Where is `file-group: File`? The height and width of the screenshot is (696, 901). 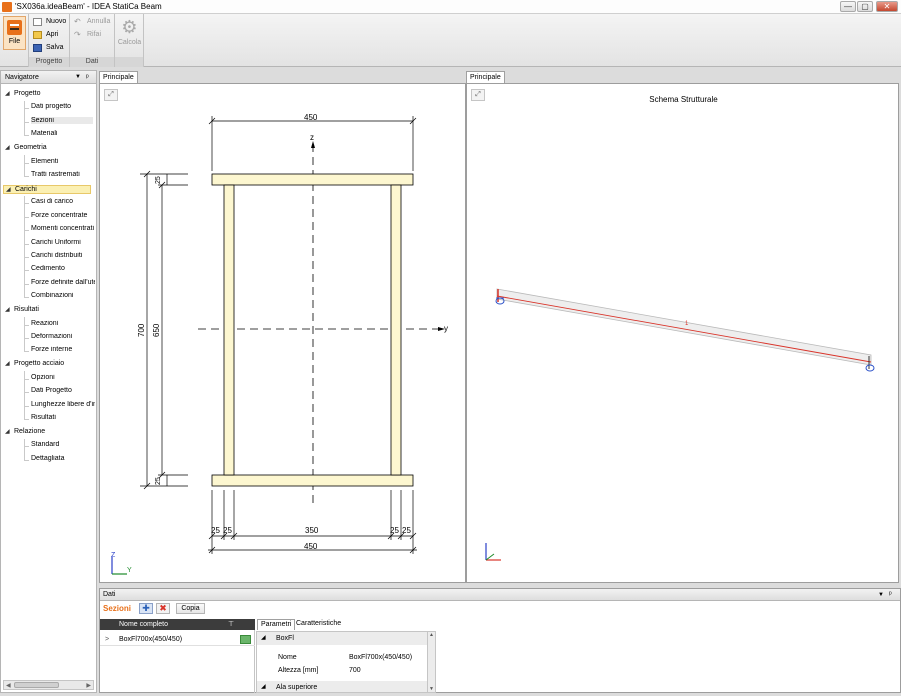
file-group: File is located at coordinates (14, 40).